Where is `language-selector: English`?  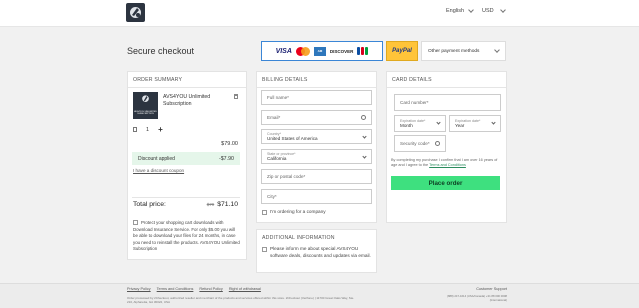 language-selector: English is located at coordinates (460, 10).